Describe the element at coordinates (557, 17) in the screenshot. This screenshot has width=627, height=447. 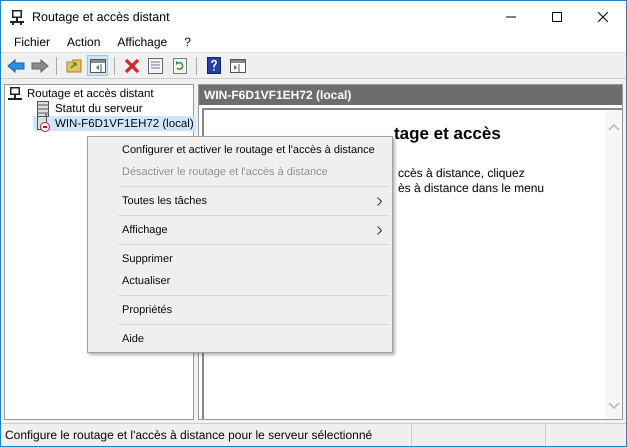
I see `maximize-icon` at that location.